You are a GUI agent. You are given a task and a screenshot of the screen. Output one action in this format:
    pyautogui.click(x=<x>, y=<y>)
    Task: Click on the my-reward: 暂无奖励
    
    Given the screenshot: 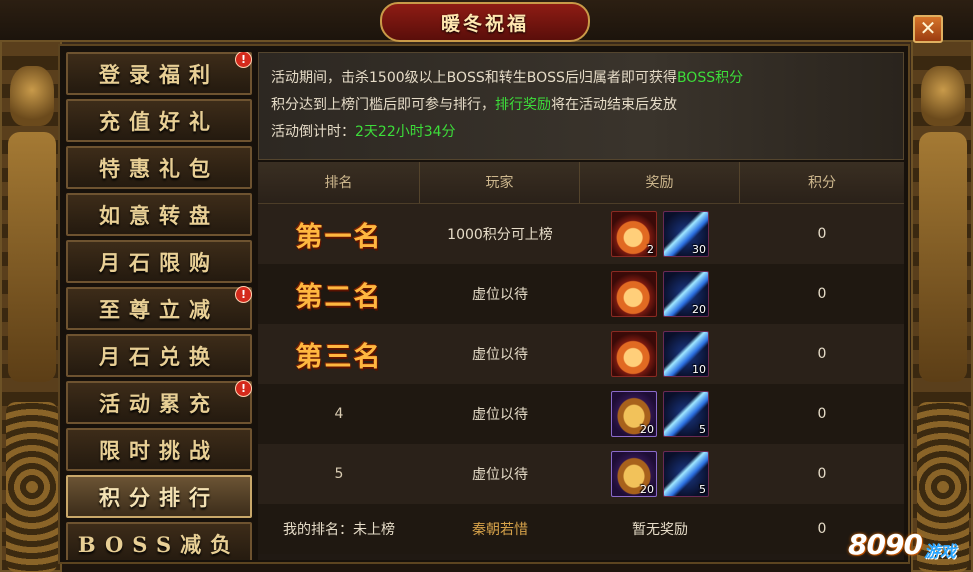 What is the action you would take?
    pyautogui.click(x=660, y=530)
    